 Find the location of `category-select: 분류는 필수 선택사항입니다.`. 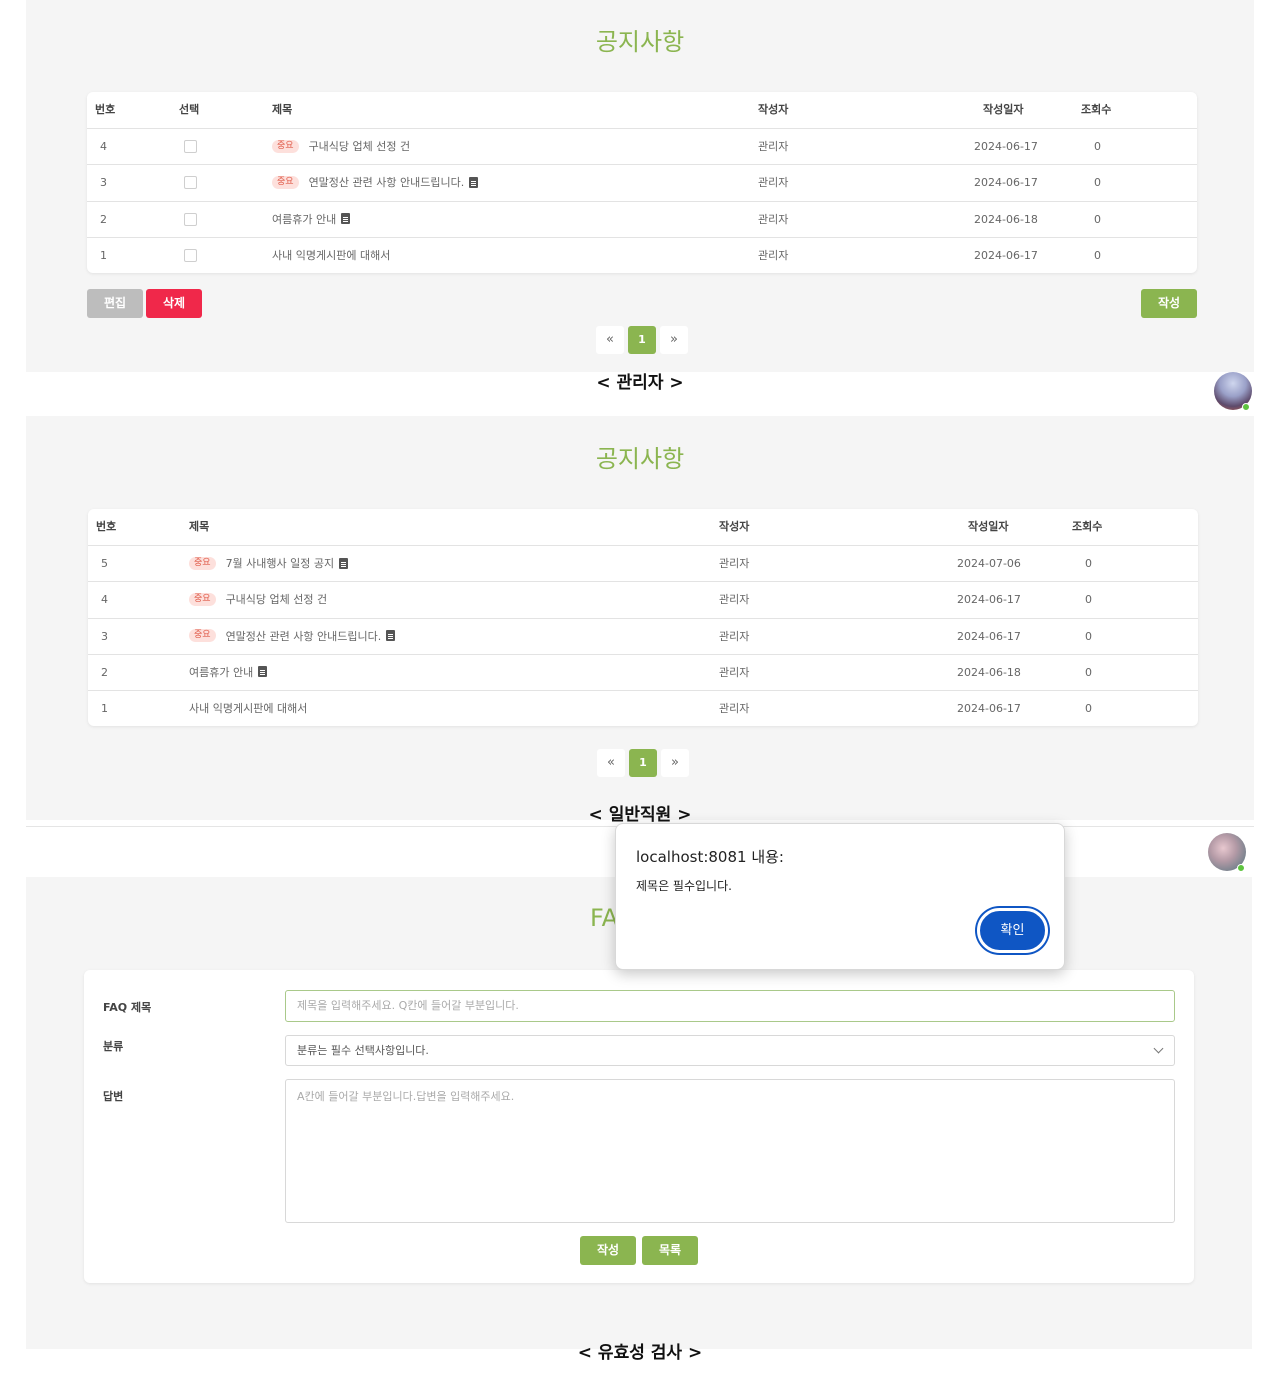

category-select: 분류는 필수 선택사항입니다. is located at coordinates (730, 1050).